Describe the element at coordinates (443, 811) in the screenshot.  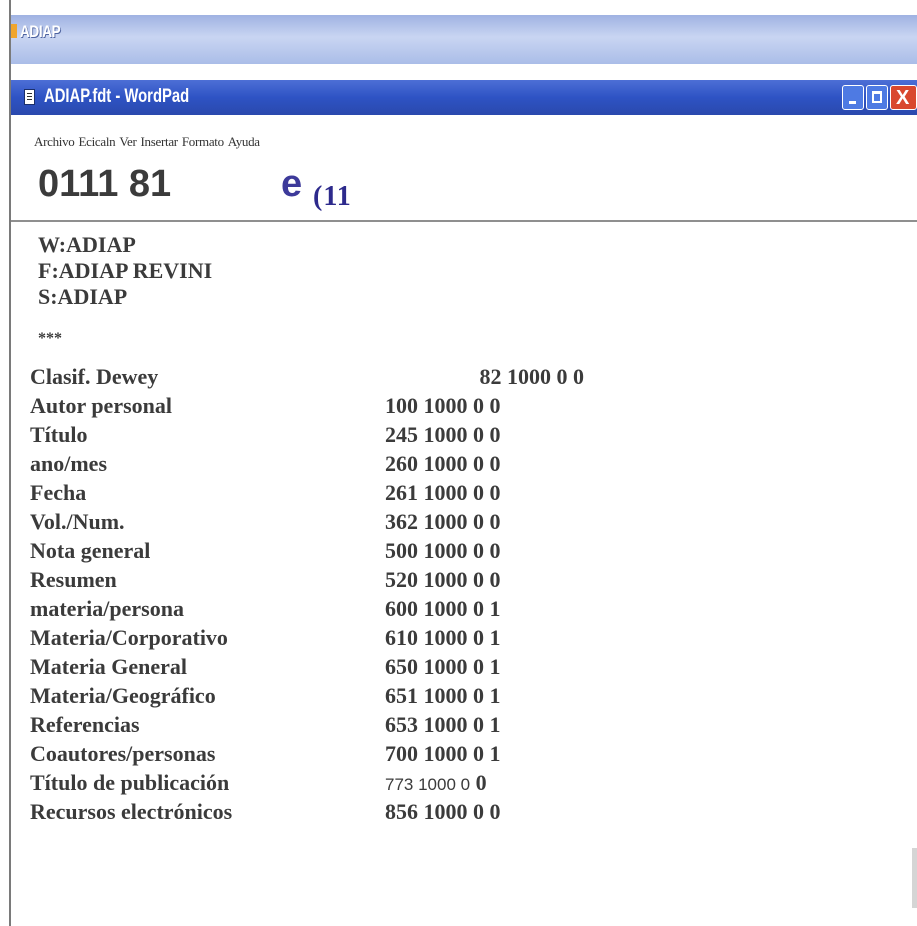
I see `field-value: 856 1000 0 0` at that location.